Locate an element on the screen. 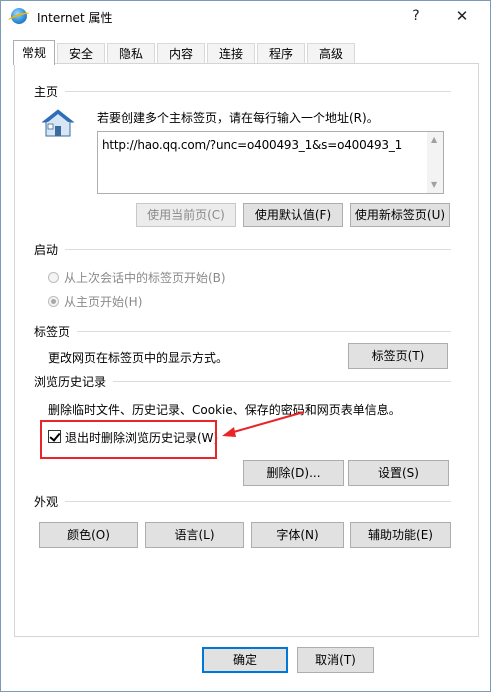  appearance-section-title: 外观 is located at coordinates (46, 502).